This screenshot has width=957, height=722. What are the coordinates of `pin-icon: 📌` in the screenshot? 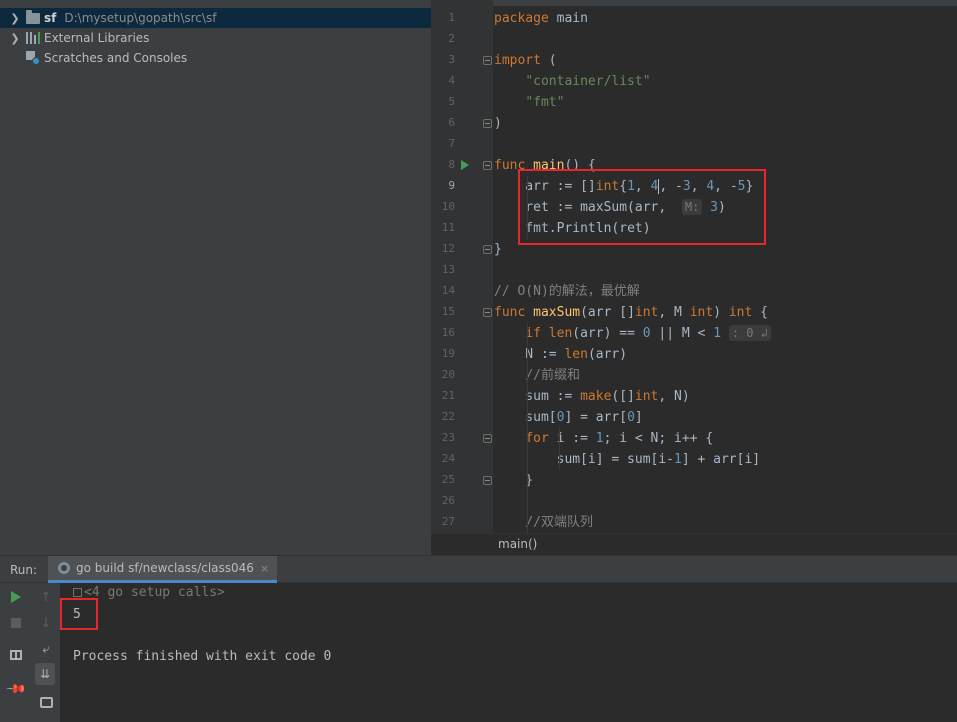 It's located at (16, 689).